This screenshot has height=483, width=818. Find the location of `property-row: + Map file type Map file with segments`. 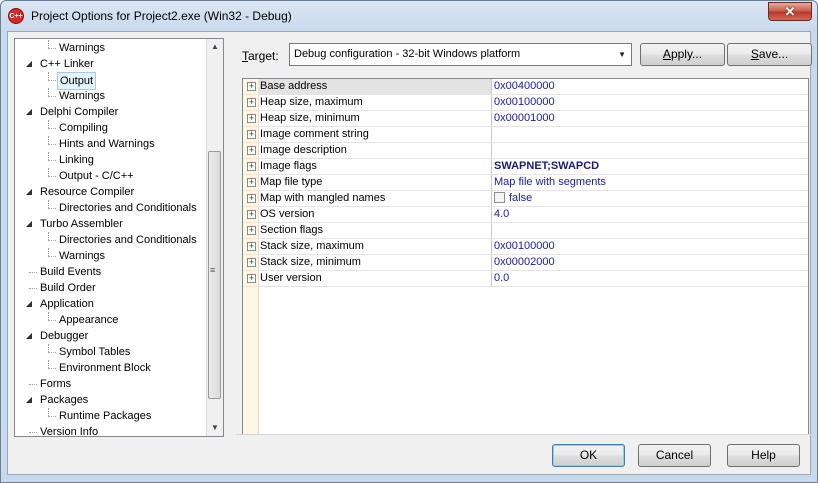

property-row: + Map file type Map file with segments is located at coordinates (525, 183).